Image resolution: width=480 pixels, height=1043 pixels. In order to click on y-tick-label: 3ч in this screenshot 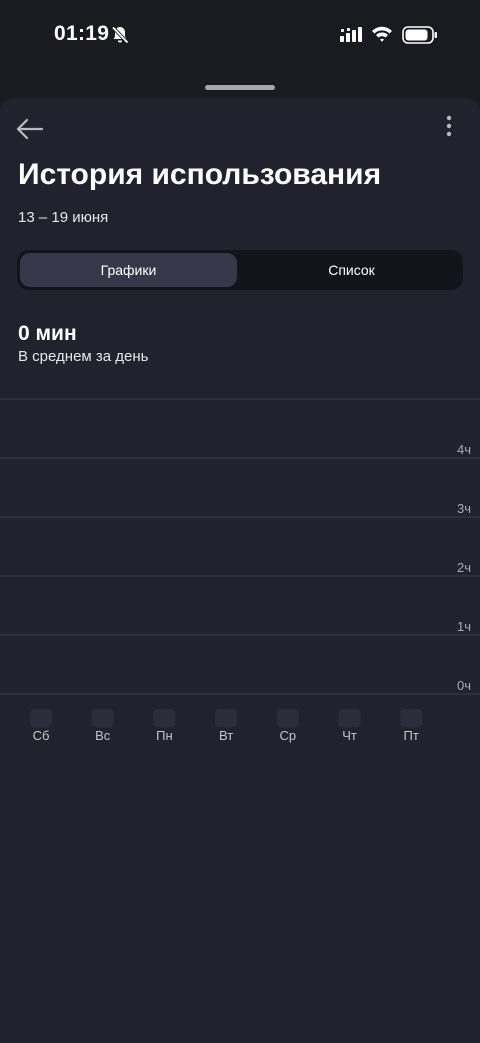, I will do `click(464, 508)`.